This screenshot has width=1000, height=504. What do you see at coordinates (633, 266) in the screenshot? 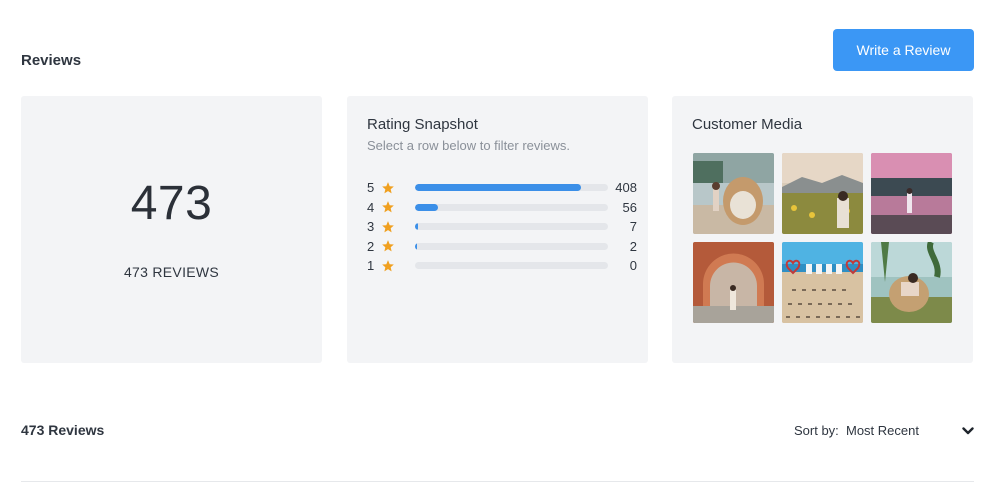
I see `rating-row-count: 0` at bounding box center [633, 266].